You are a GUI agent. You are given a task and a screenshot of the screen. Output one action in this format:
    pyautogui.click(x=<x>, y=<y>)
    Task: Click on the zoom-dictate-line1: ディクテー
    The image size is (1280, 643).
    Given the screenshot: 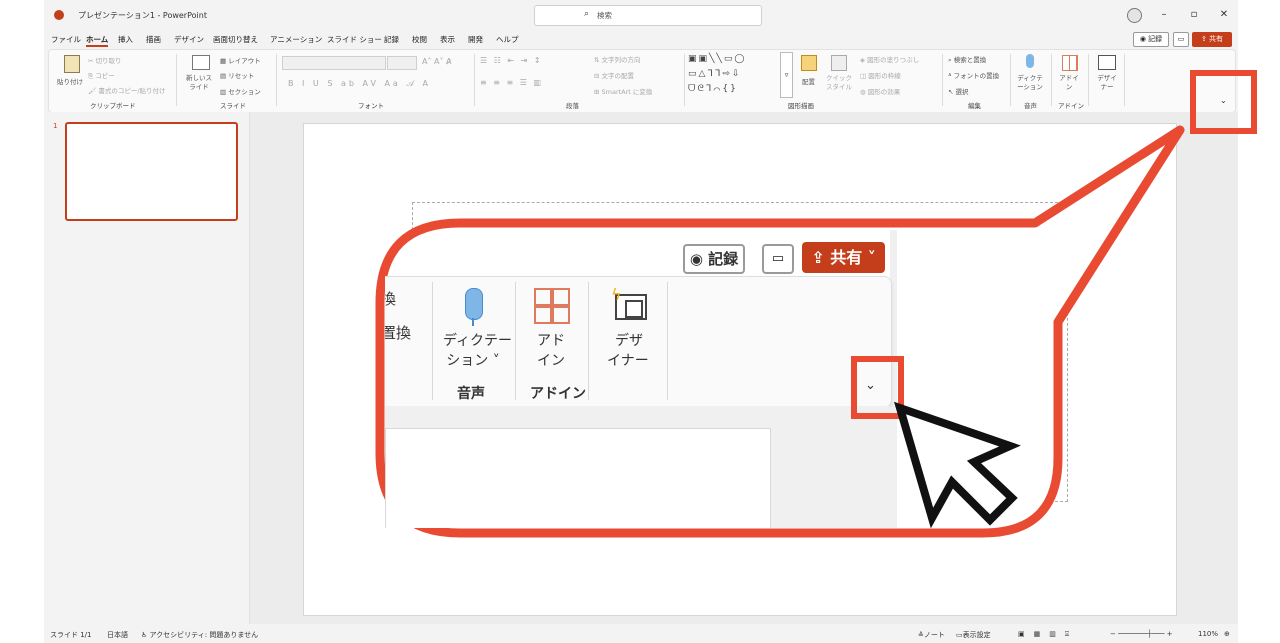 What is the action you would take?
    pyautogui.click(x=478, y=341)
    